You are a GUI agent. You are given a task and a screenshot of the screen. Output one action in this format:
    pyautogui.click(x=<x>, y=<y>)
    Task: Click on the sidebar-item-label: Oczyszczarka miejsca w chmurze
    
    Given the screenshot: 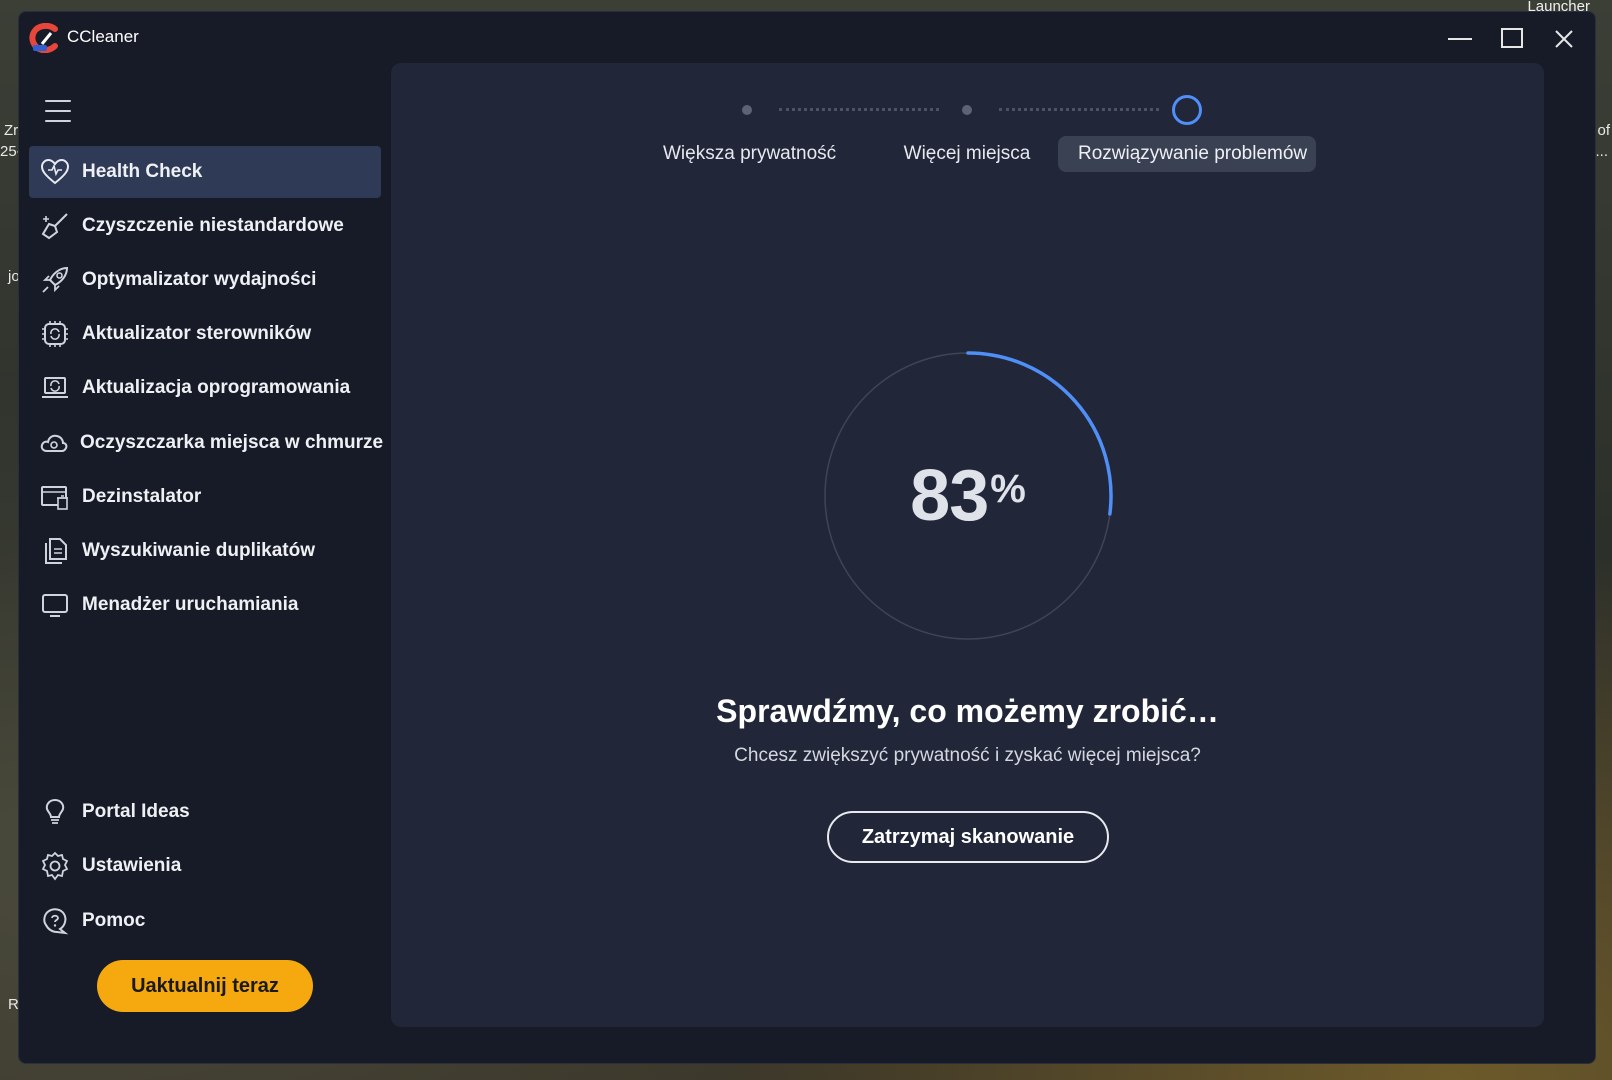 What is the action you would take?
    pyautogui.click(x=232, y=442)
    